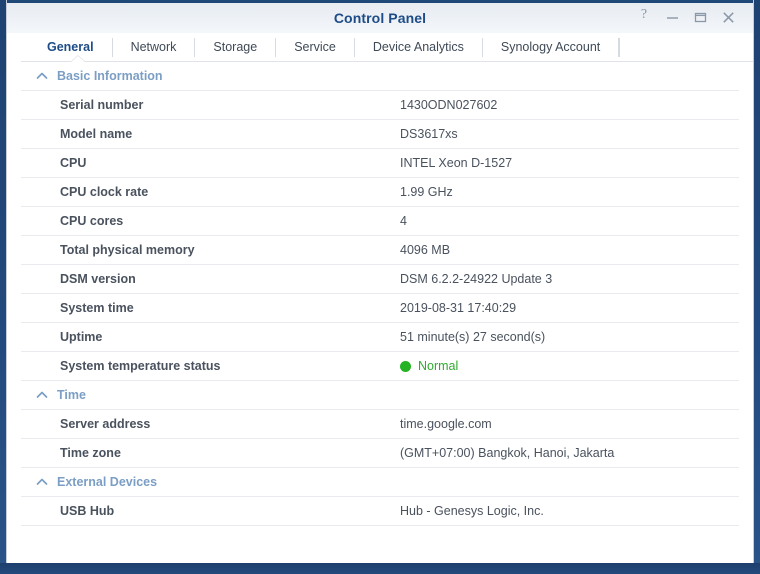 This screenshot has height=574, width=760. I want to click on minimize-button, so click(672, 18).